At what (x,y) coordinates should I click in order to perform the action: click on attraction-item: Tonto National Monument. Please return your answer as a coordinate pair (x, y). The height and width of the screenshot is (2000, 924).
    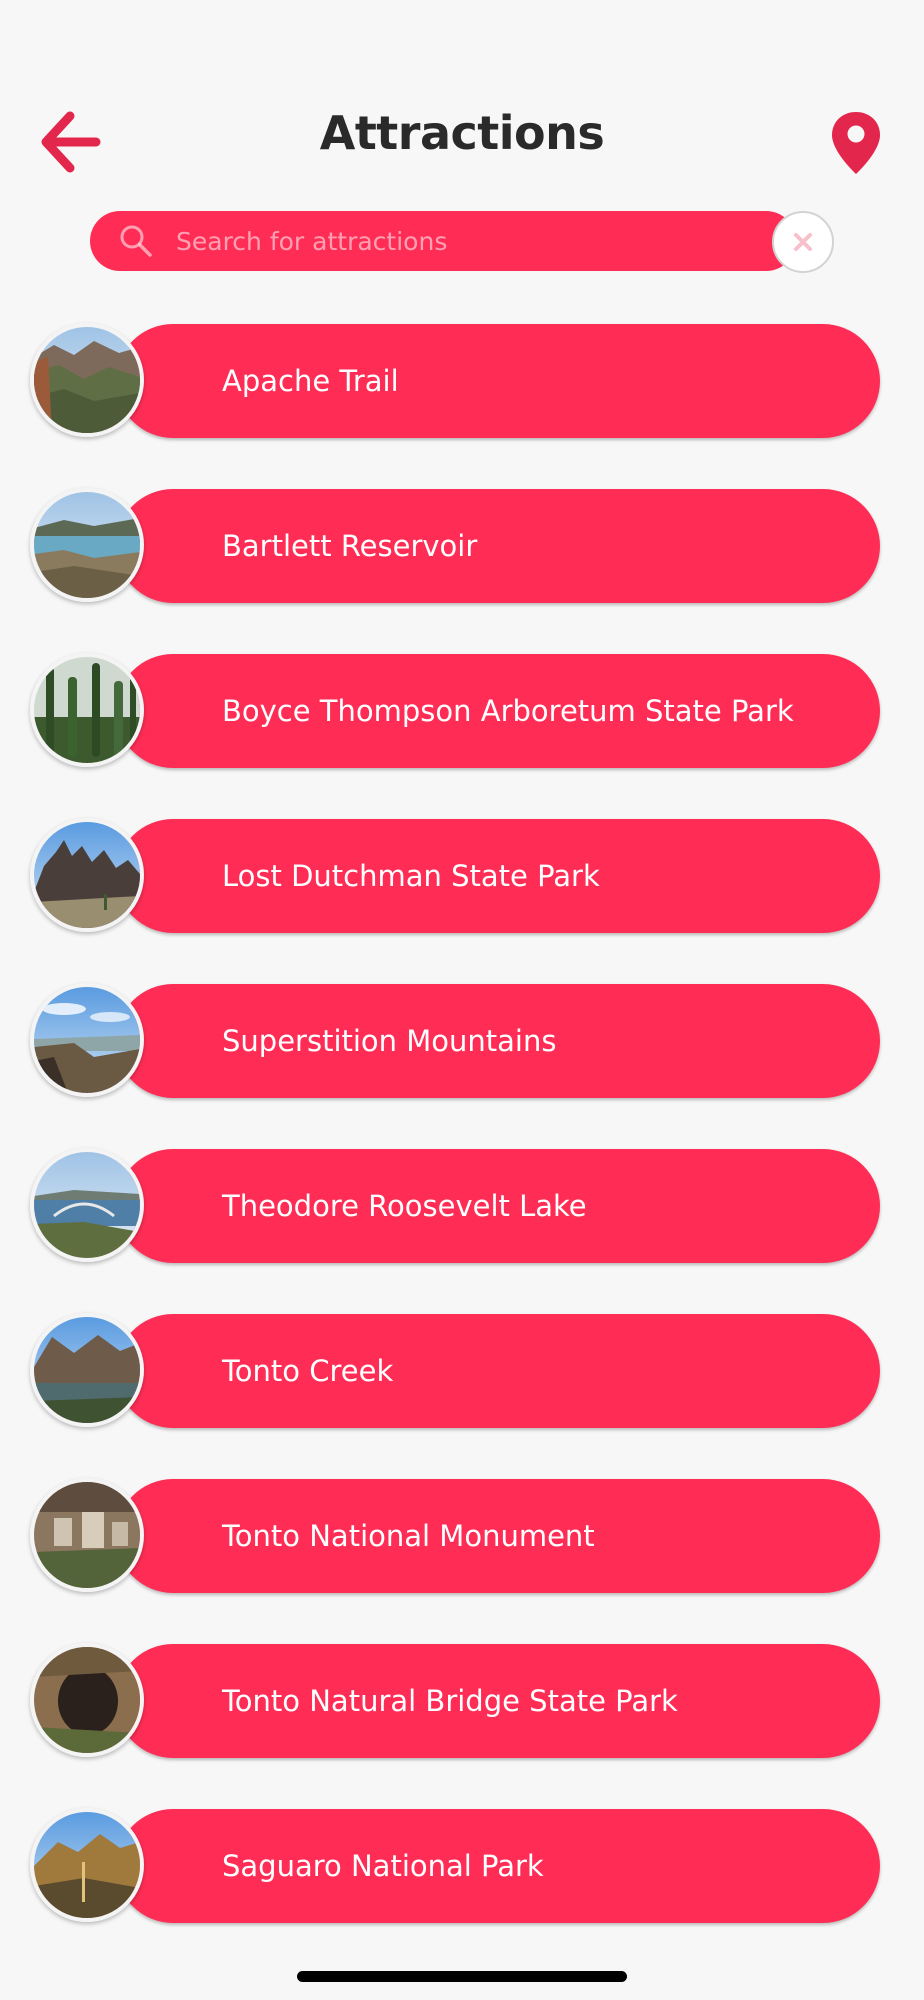
    Looking at the image, I should click on (455, 1536).